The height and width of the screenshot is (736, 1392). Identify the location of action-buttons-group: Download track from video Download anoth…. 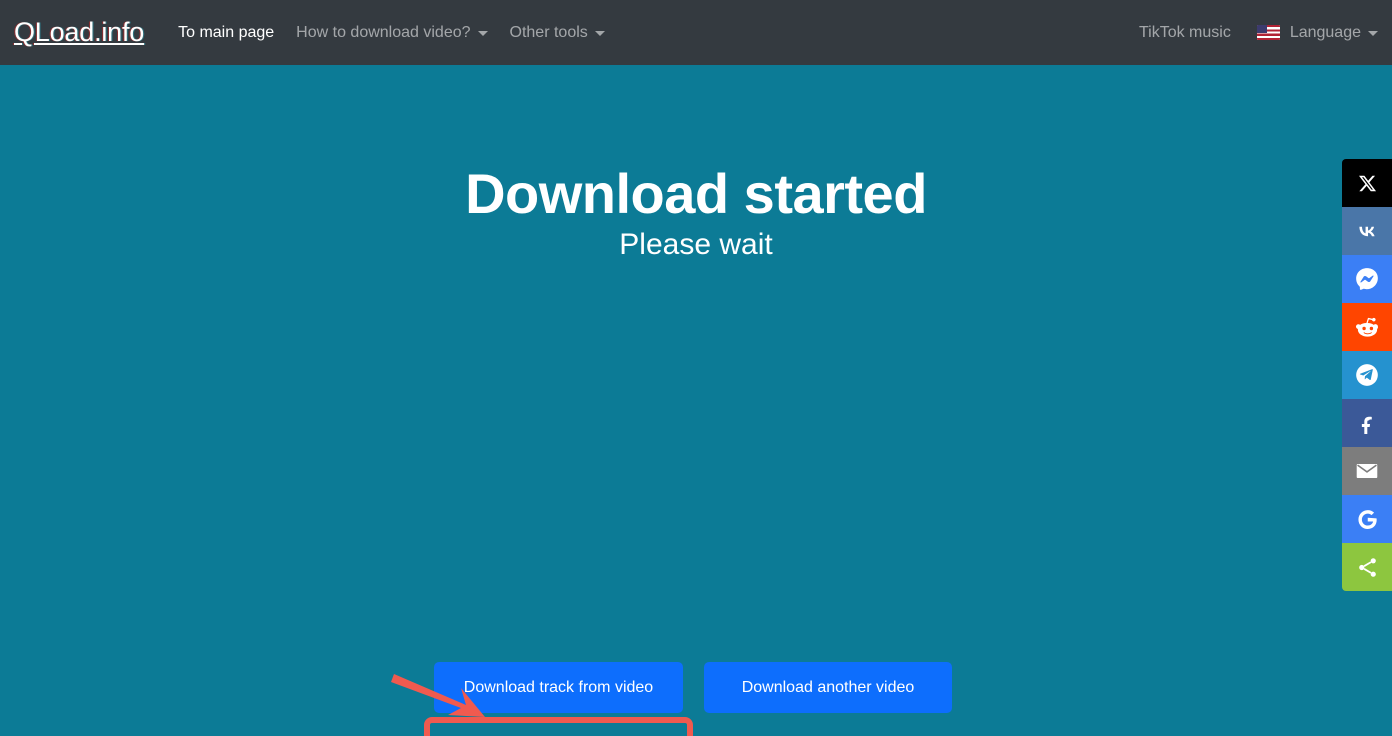
(693, 687).